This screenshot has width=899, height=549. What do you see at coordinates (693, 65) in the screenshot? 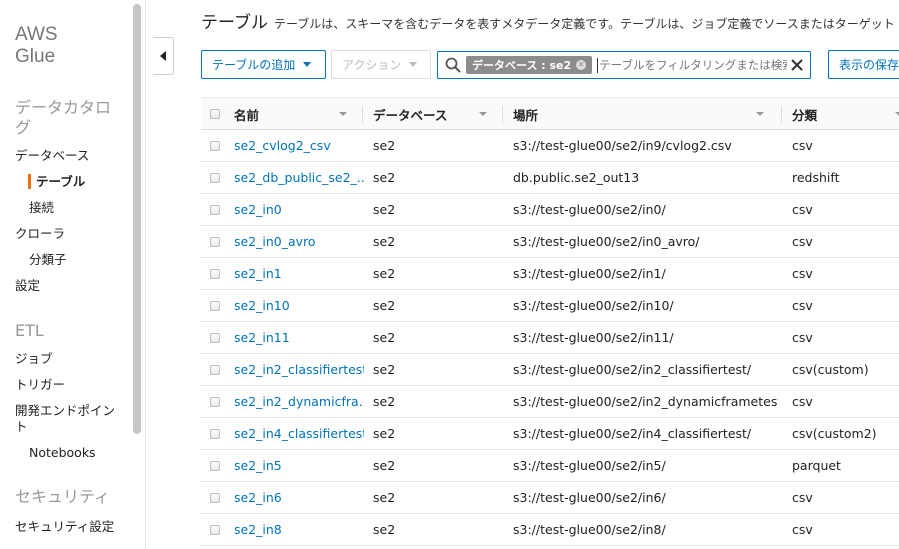
I see `search-input` at bounding box center [693, 65].